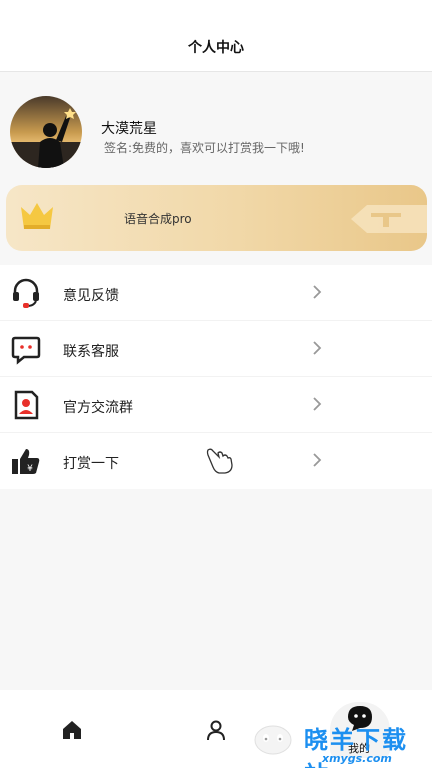  Describe the element at coordinates (46, 132) in the screenshot. I see `avatar` at that location.